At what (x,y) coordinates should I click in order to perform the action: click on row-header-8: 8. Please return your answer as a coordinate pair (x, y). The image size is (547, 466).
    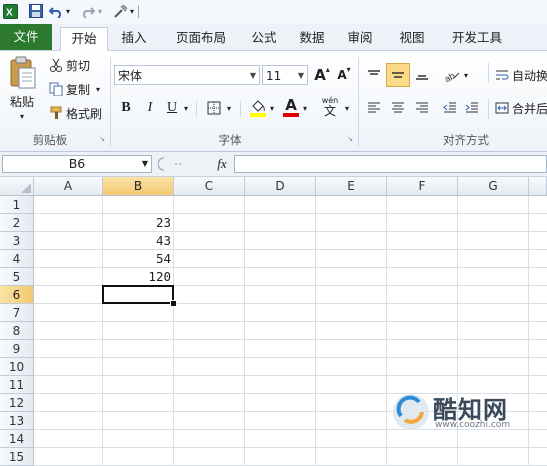
    Looking at the image, I should click on (17, 331).